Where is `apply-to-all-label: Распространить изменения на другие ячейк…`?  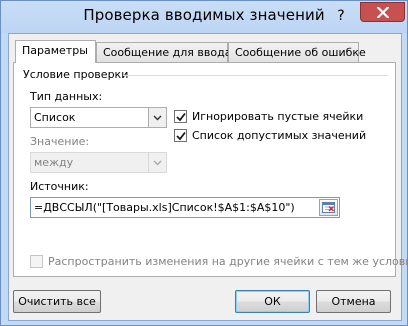
apply-to-all-label: Распространить изменения на другие ячейк… is located at coordinates (228, 261).